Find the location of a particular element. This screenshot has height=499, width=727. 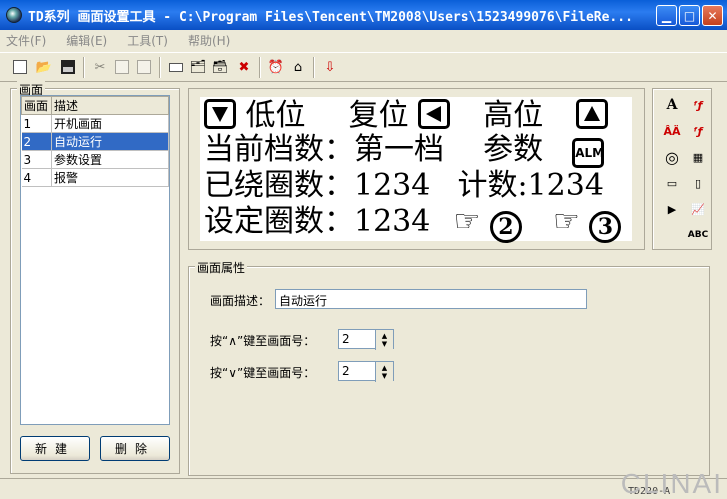

minimize-icon: ▁ is located at coordinates (666, 15).